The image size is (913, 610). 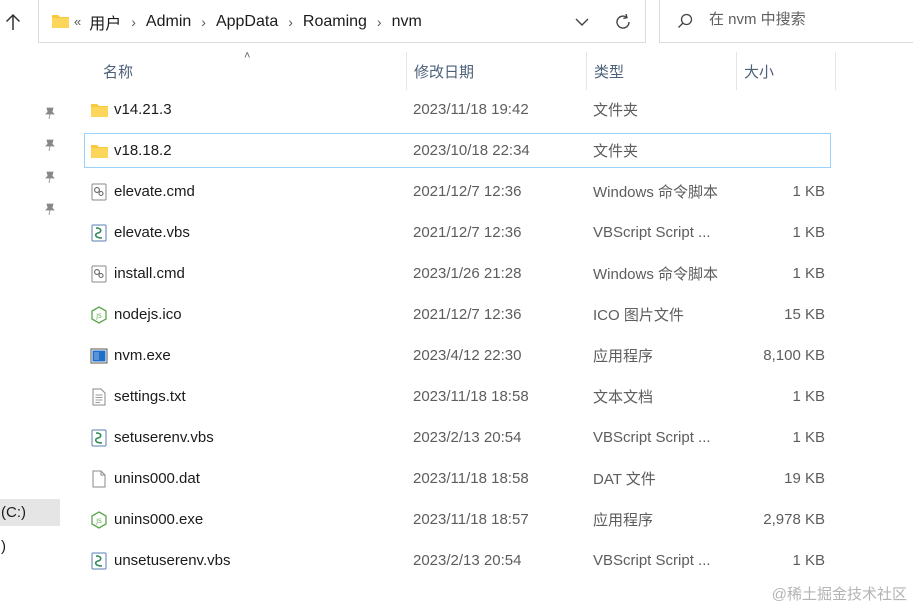 What do you see at coordinates (143, 150) in the screenshot?
I see `file-name: v18.18.2` at bounding box center [143, 150].